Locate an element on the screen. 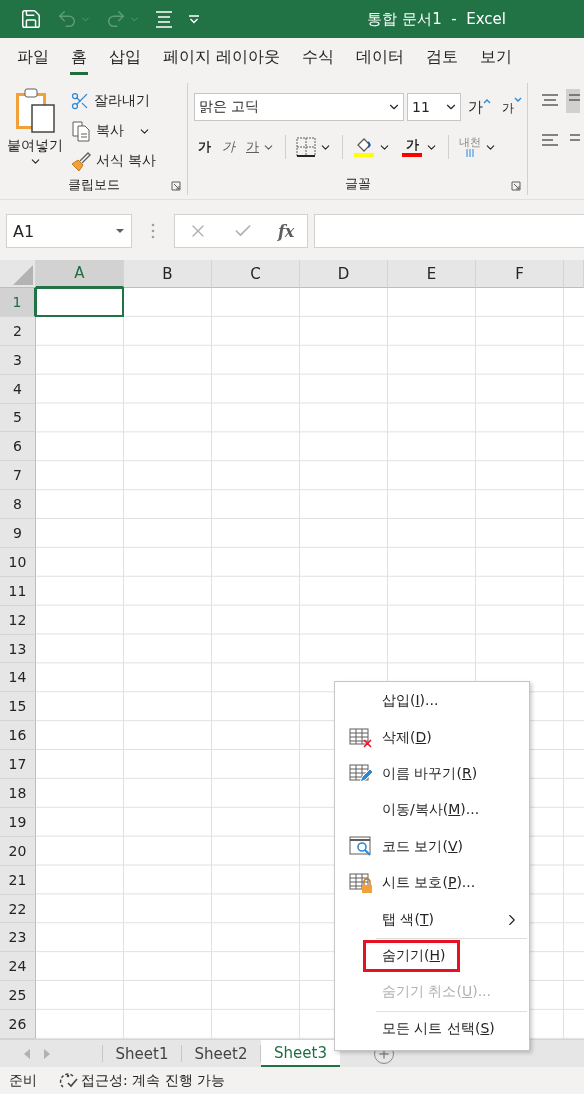 The height and width of the screenshot is (1094, 584). row-header: 22 is located at coordinates (18, 909).